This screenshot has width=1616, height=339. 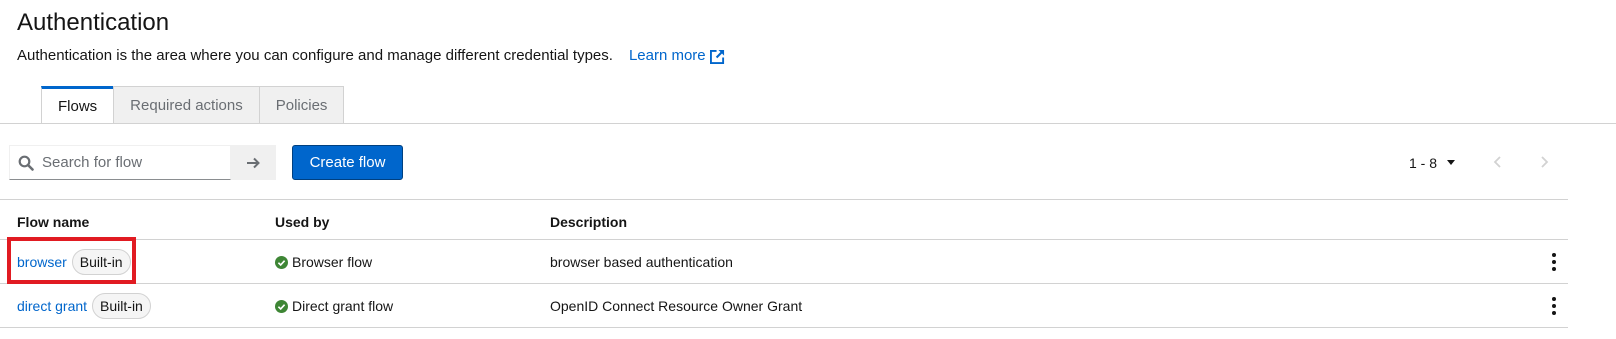 What do you see at coordinates (667, 55) in the screenshot?
I see `learn-more-label: Learn more` at bounding box center [667, 55].